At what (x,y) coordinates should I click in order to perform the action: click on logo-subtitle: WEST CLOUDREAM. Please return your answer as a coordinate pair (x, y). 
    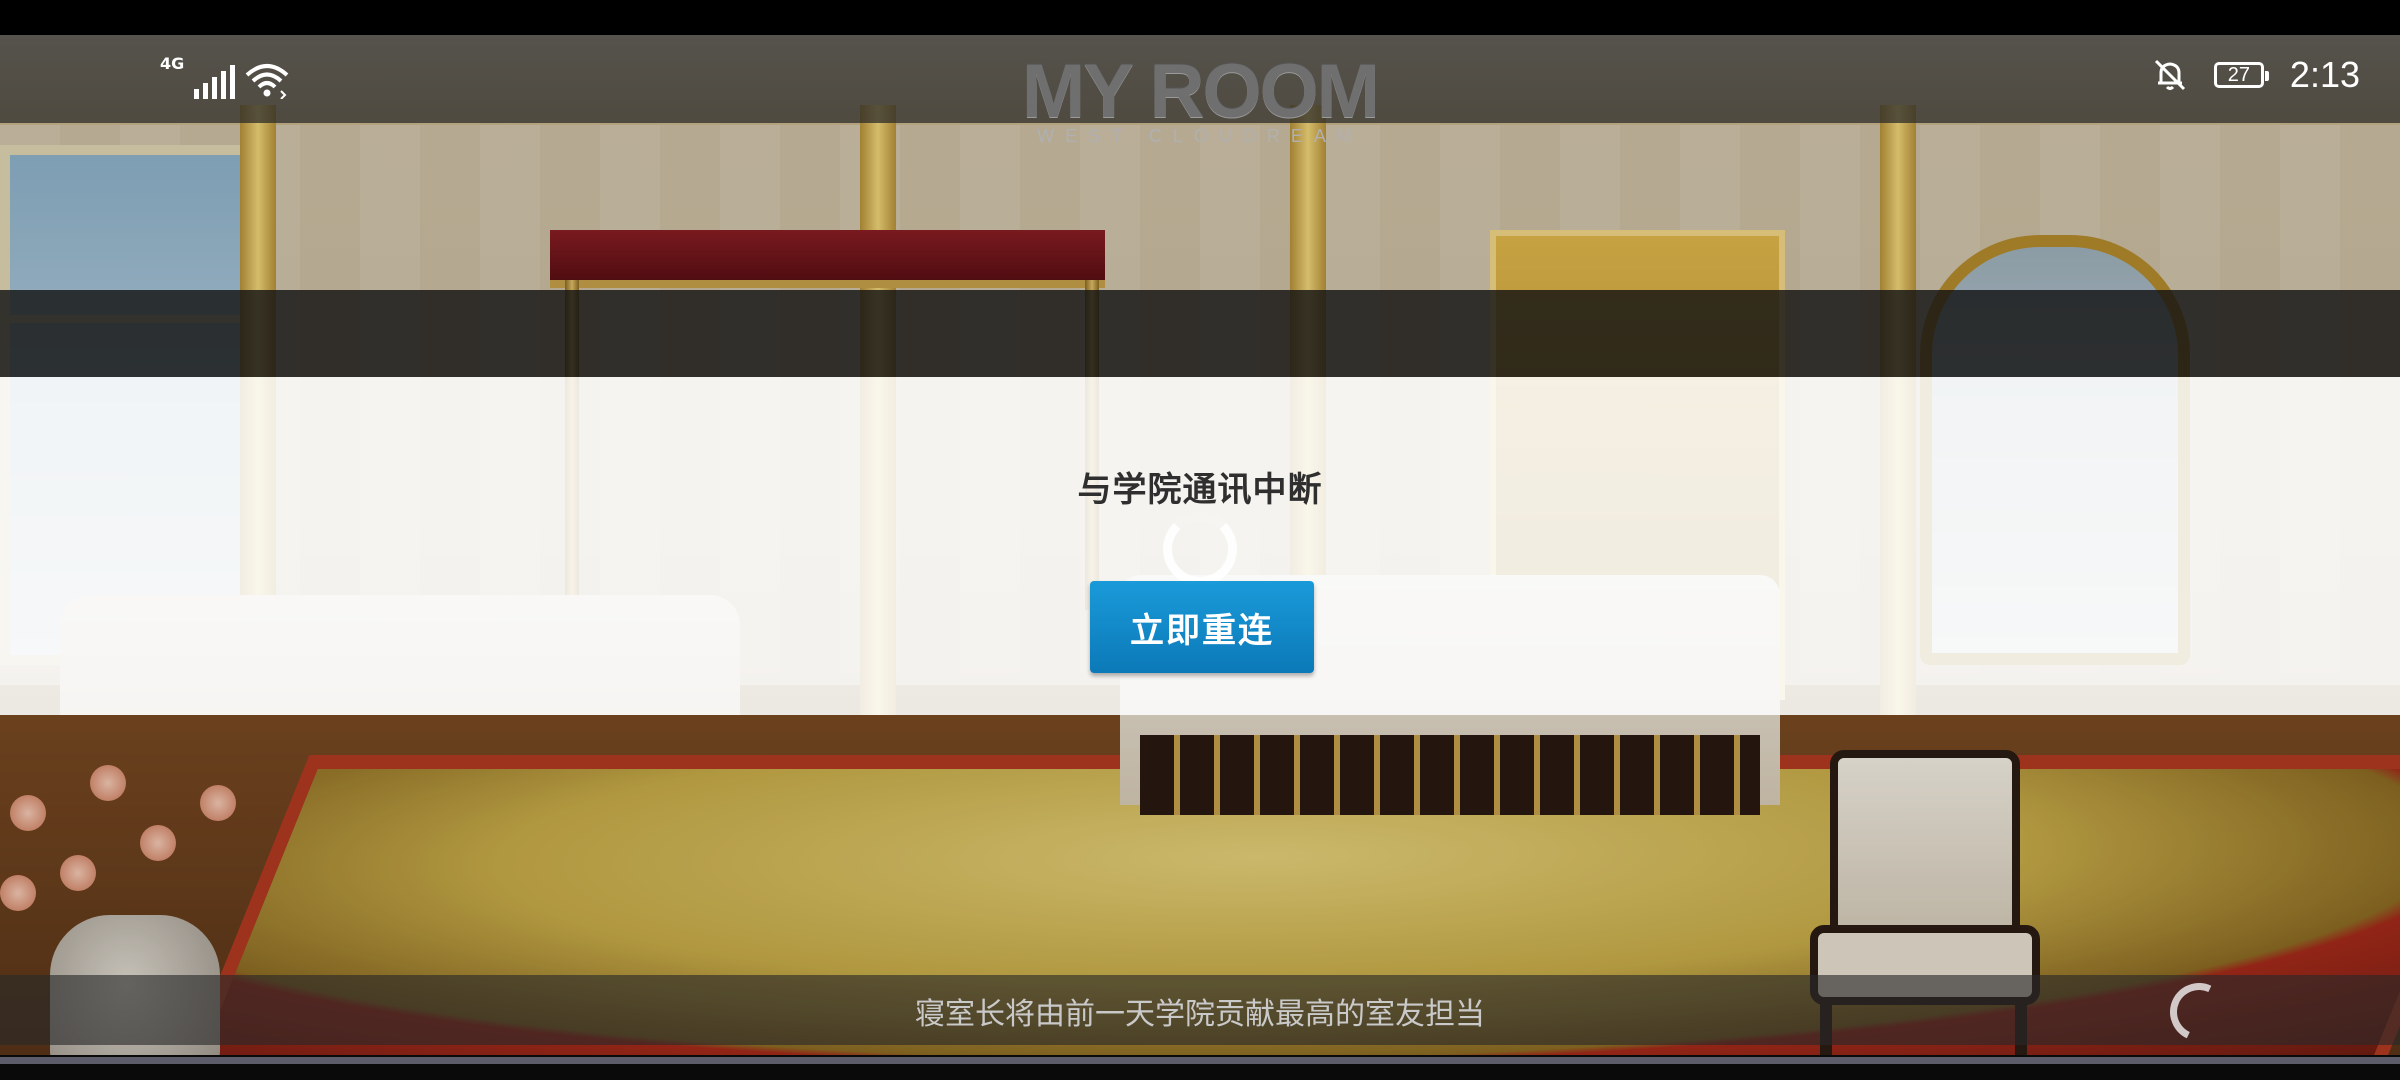
    Looking at the image, I should click on (1200, 136).